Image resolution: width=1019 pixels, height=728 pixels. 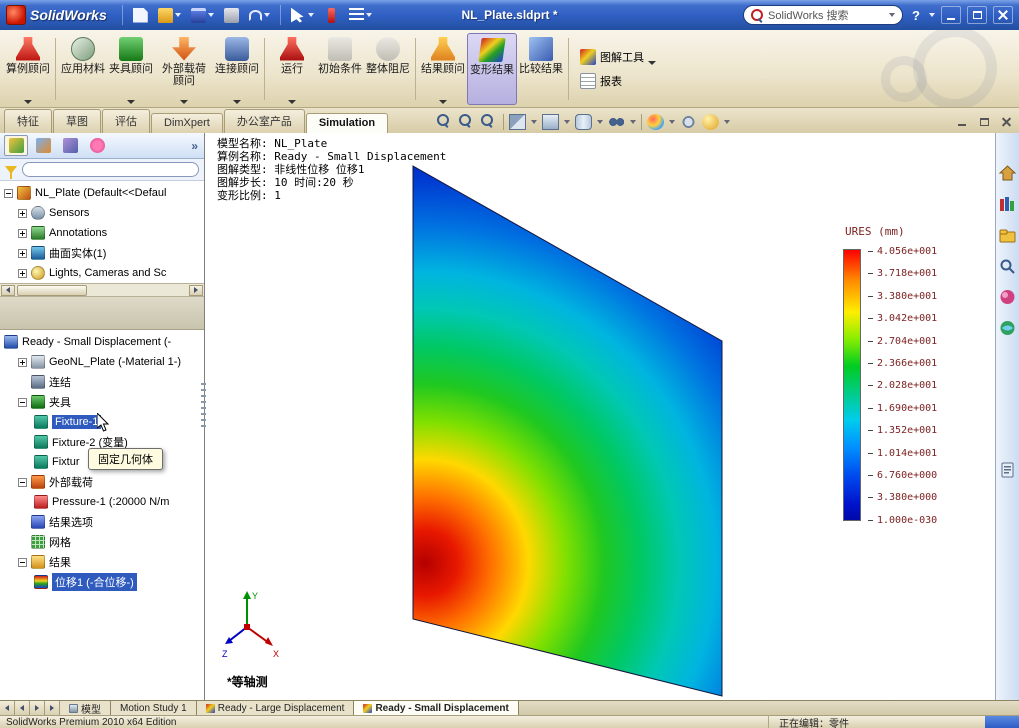 I want to click on tree-item-sensors: Sensors, so click(x=102, y=213).